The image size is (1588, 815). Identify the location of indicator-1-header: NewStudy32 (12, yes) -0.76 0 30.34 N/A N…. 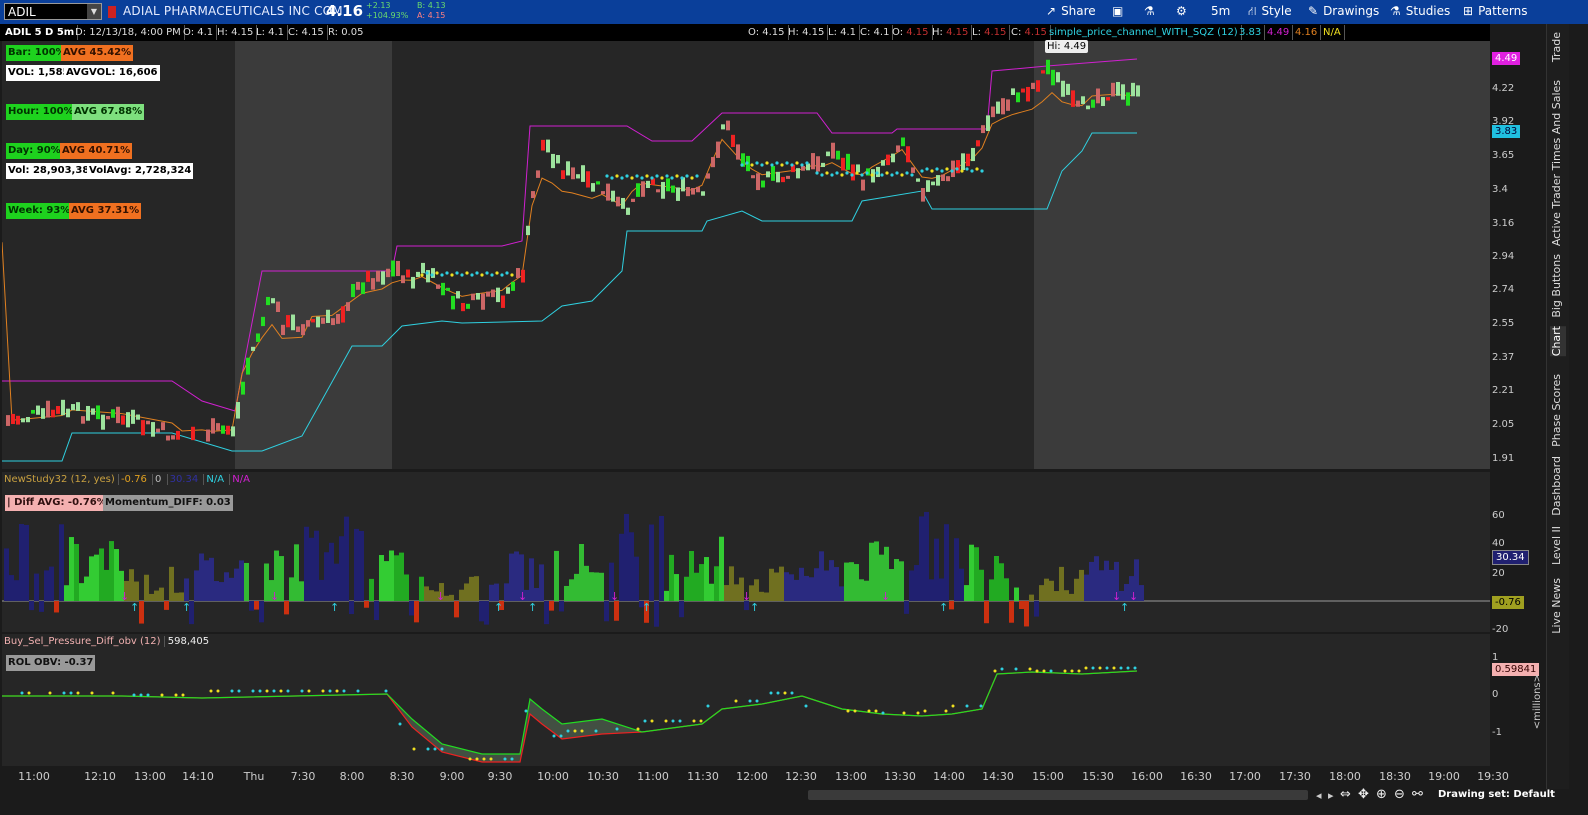
(128, 479).